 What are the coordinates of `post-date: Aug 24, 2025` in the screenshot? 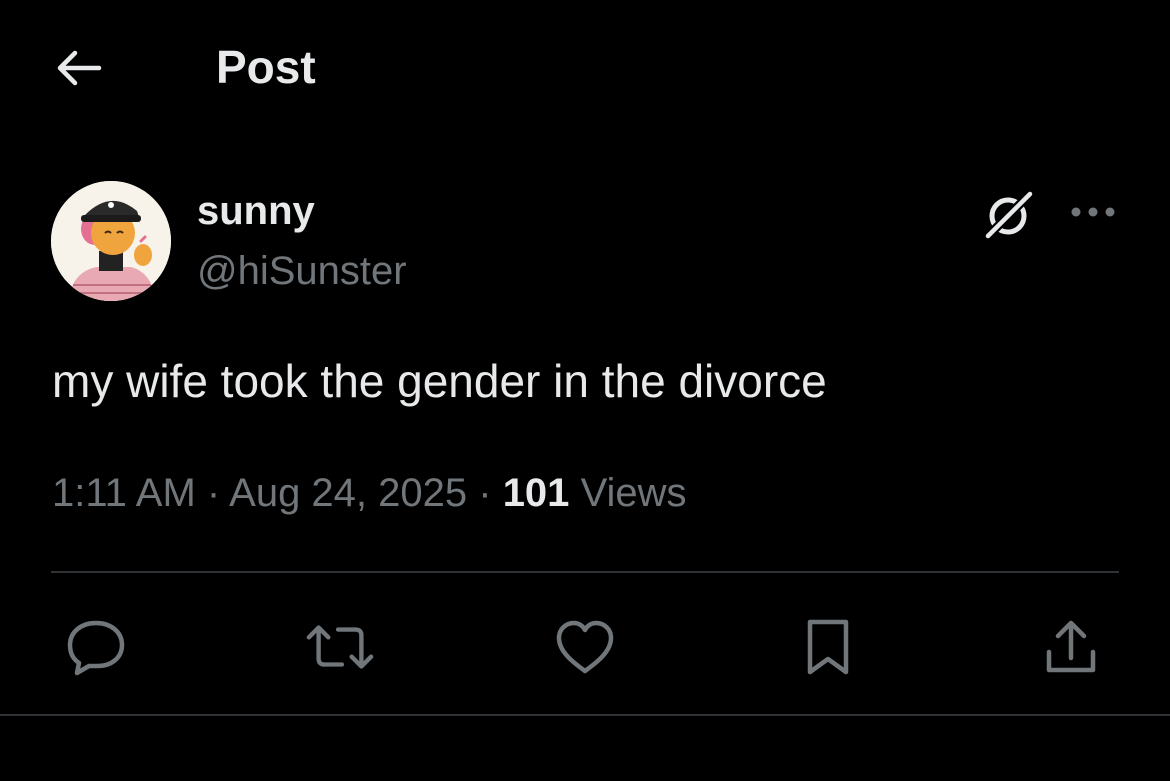 It's located at (348, 493).